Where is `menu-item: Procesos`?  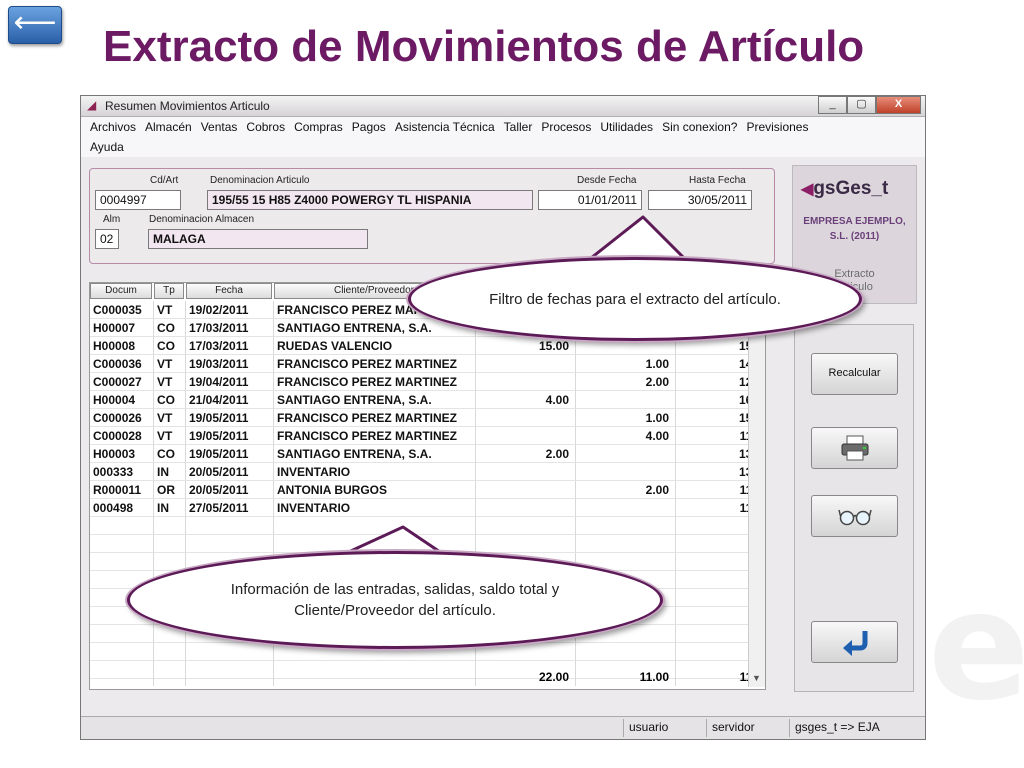 menu-item: Procesos is located at coordinates (566, 127).